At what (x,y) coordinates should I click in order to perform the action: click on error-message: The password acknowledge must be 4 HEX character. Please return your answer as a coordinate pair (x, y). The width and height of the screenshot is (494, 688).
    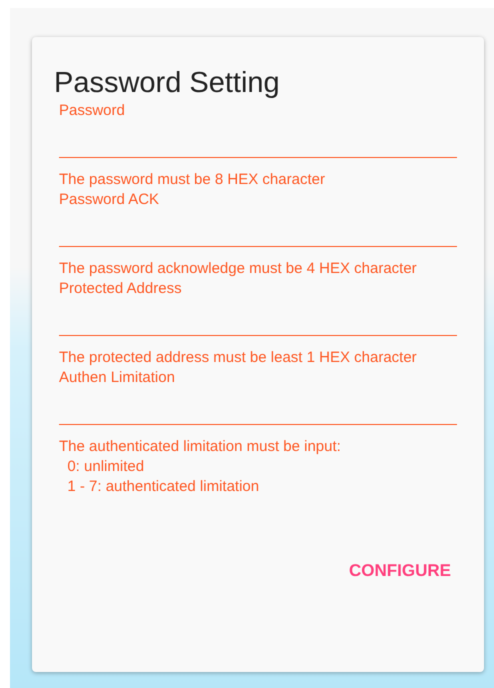
    Looking at the image, I should click on (238, 269).